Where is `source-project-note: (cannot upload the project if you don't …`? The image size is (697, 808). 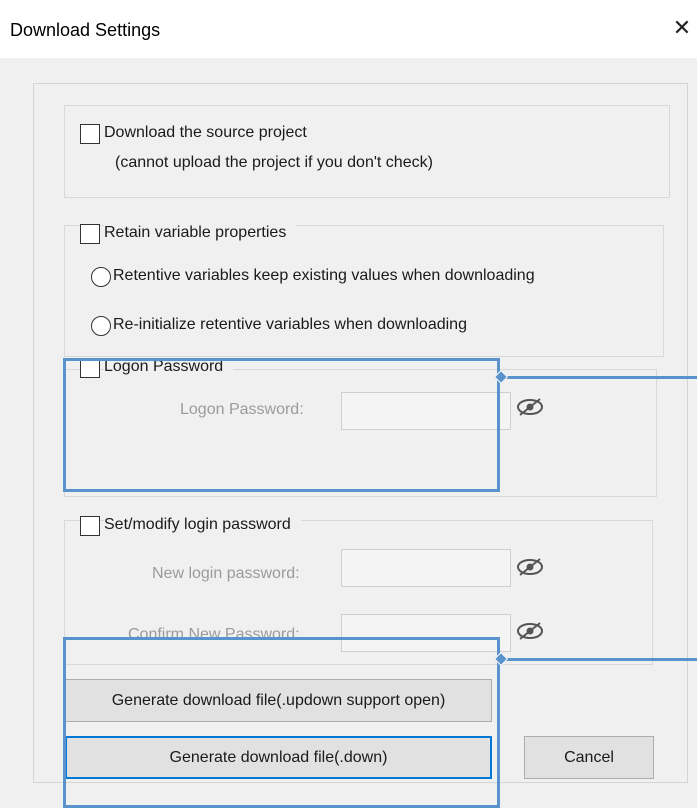
source-project-note: (cannot upload the project if you don't … is located at coordinates (274, 163).